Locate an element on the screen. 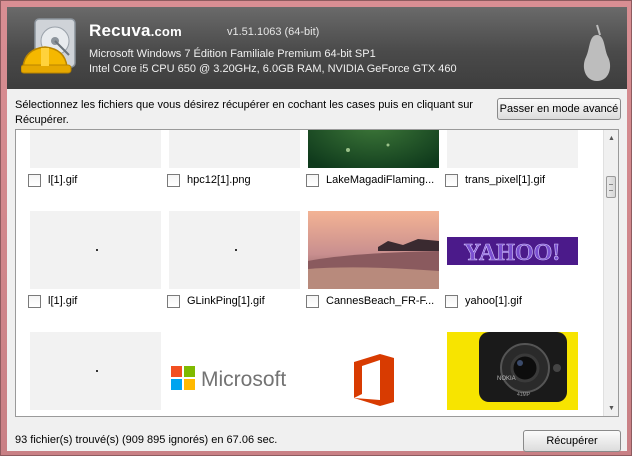 The image size is (632, 456). file-name: bullet[1].gif is located at coordinates (74, 416).